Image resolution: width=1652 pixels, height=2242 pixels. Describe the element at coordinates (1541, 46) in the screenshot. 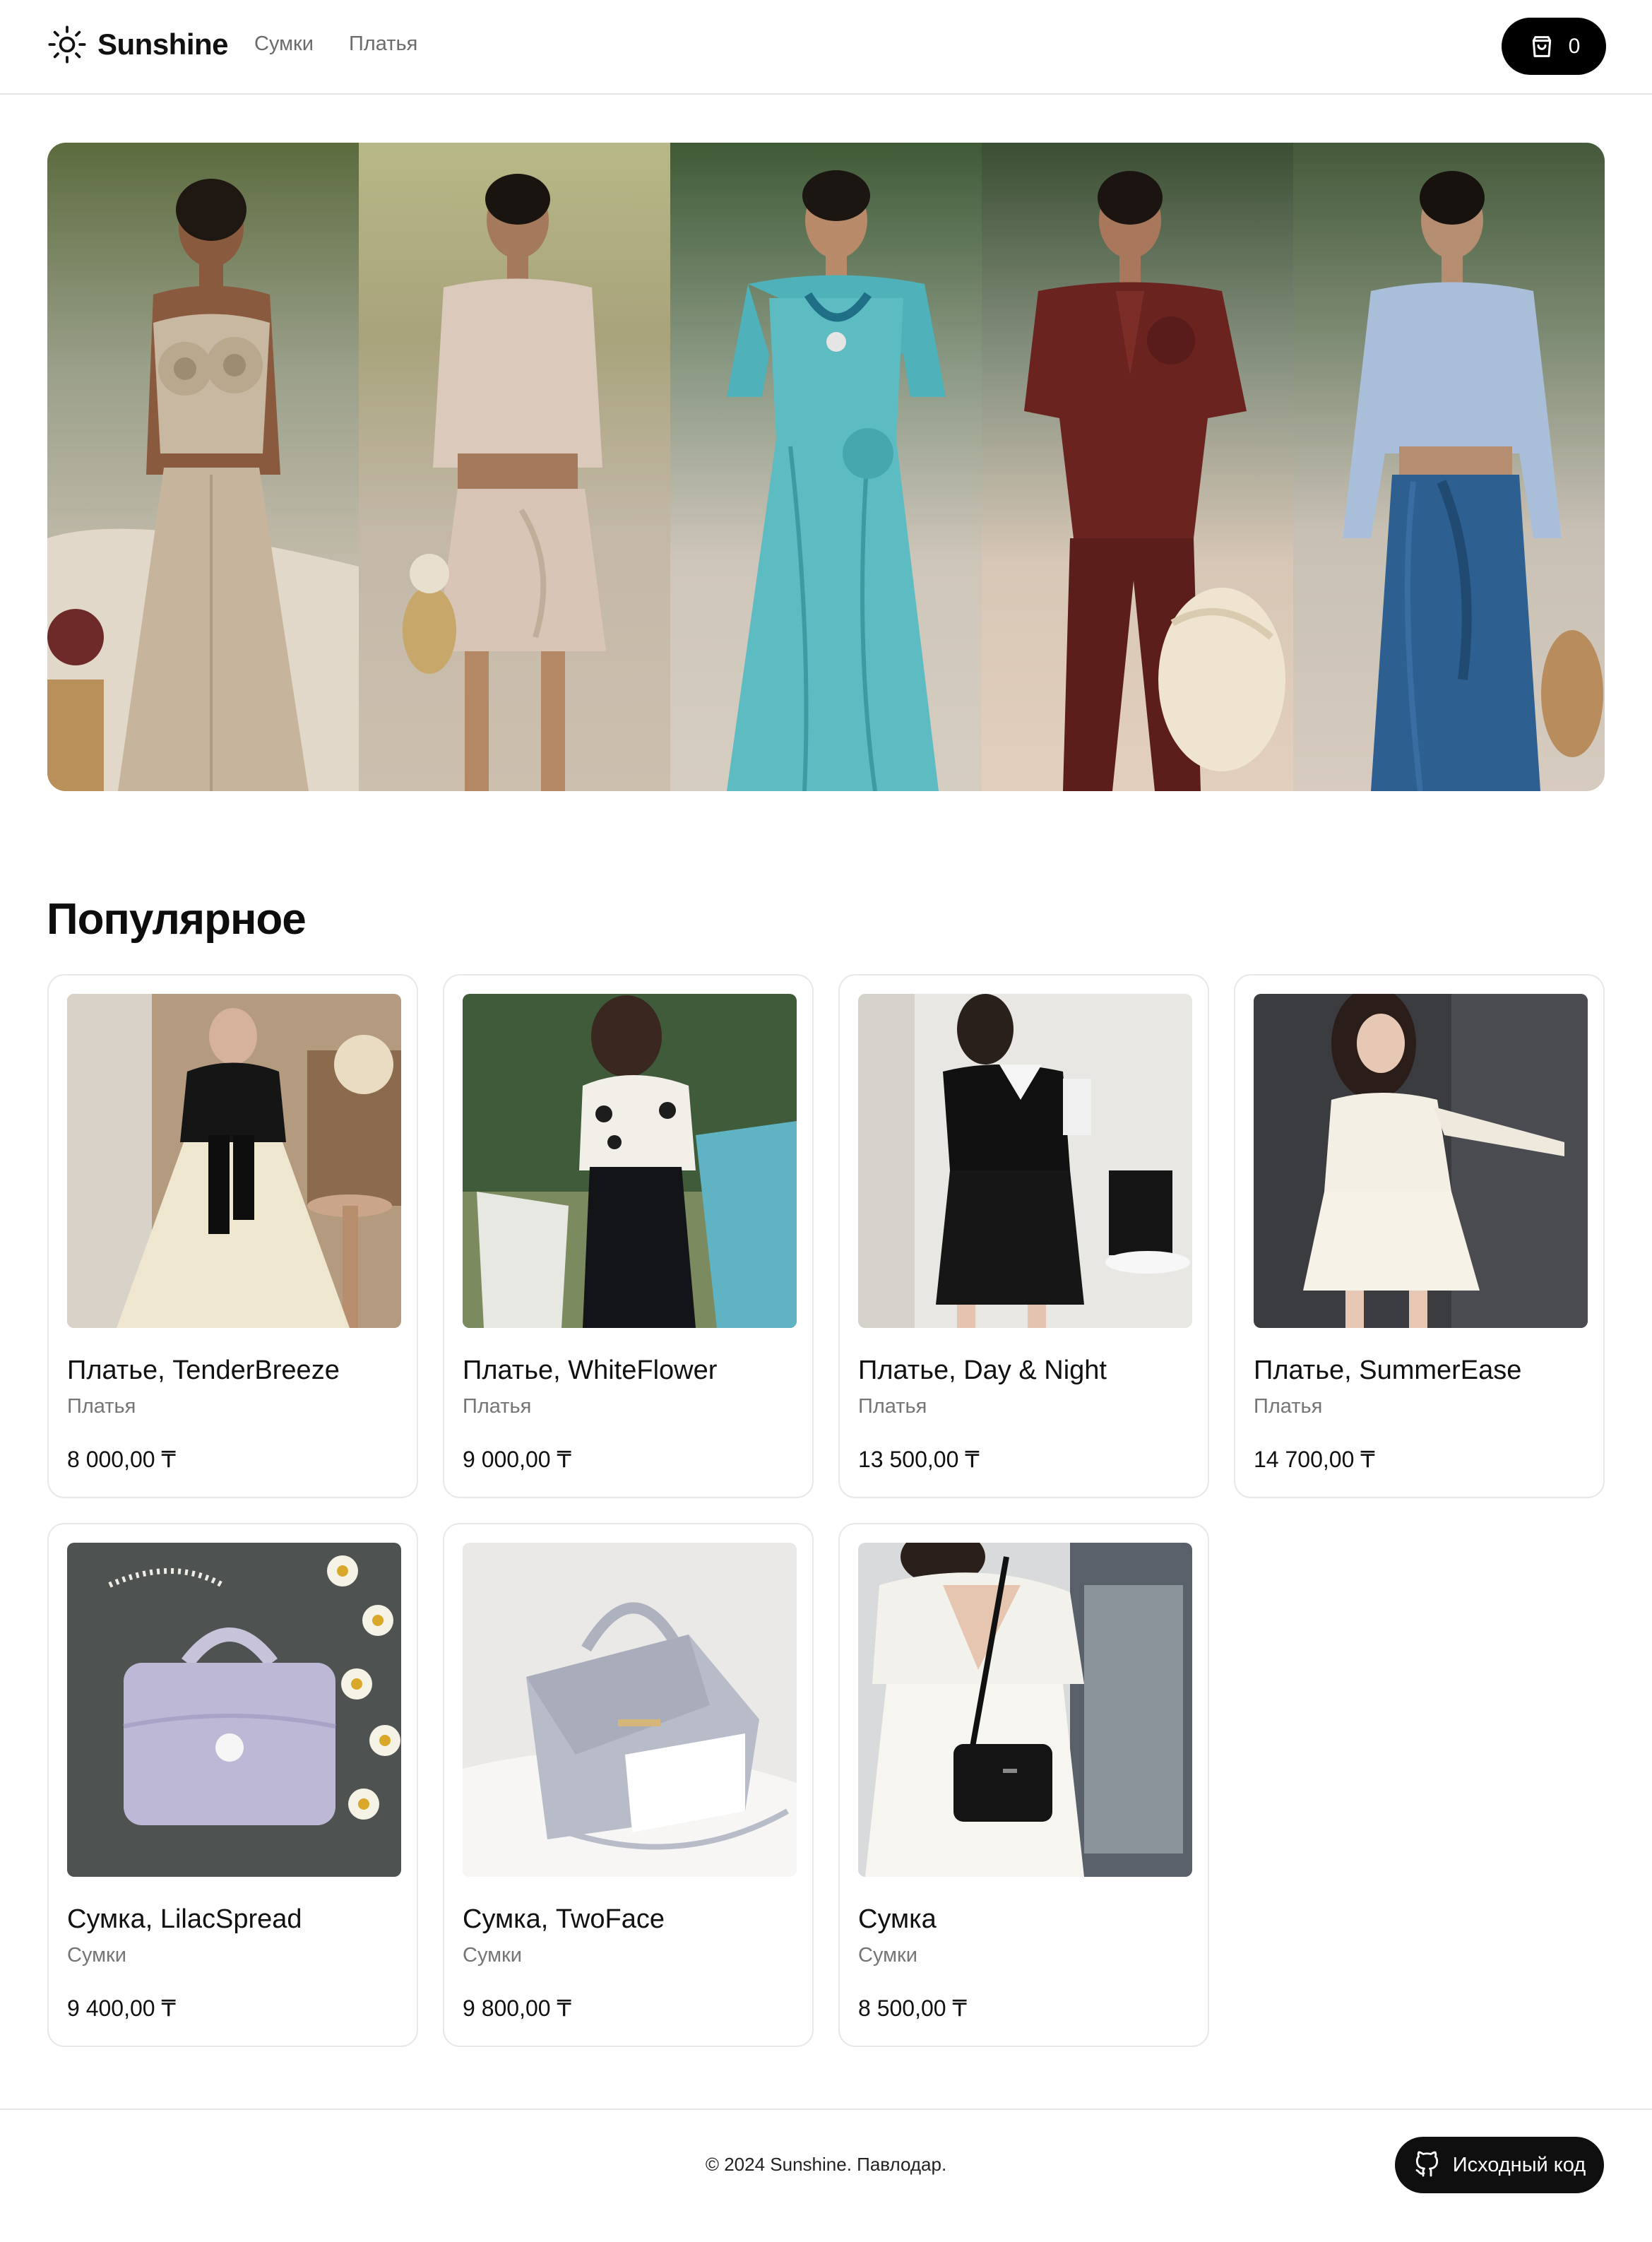

I see `shopping-bag-icon` at that location.